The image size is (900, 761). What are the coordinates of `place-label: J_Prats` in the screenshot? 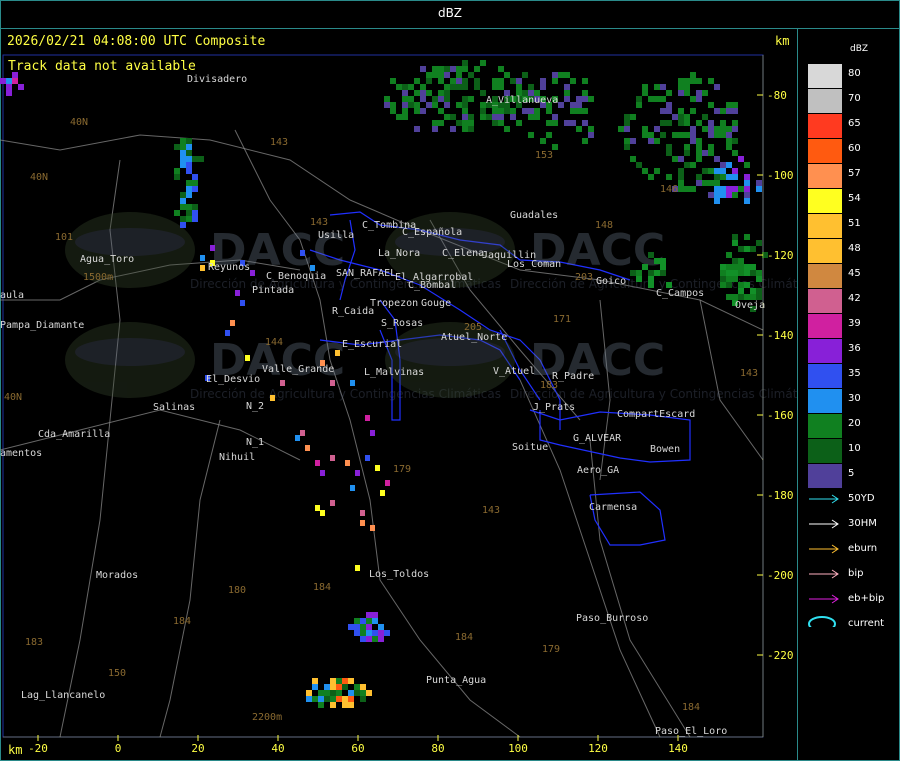 It's located at (554, 407).